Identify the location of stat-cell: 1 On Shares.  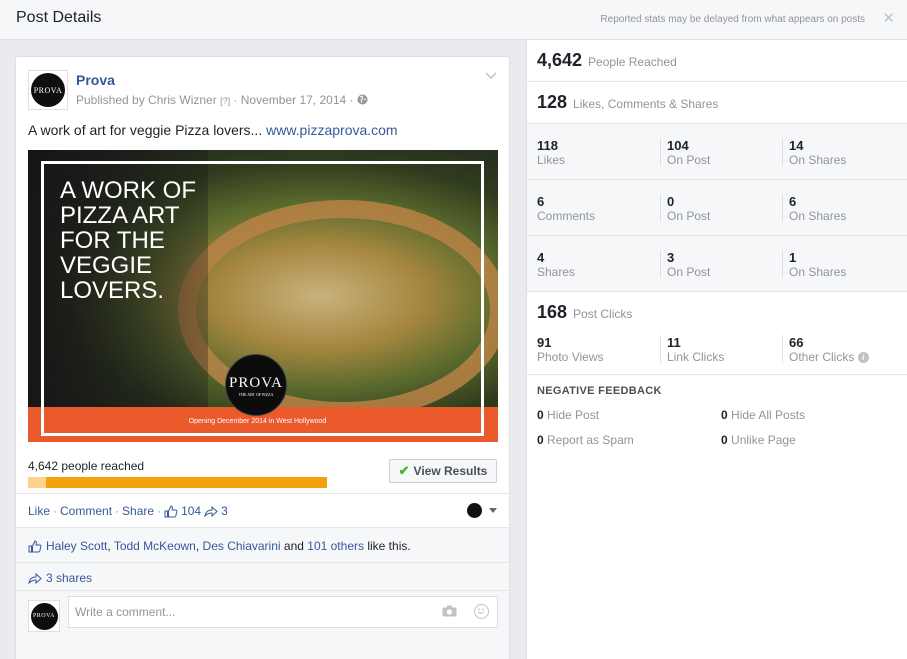
(814, 264).